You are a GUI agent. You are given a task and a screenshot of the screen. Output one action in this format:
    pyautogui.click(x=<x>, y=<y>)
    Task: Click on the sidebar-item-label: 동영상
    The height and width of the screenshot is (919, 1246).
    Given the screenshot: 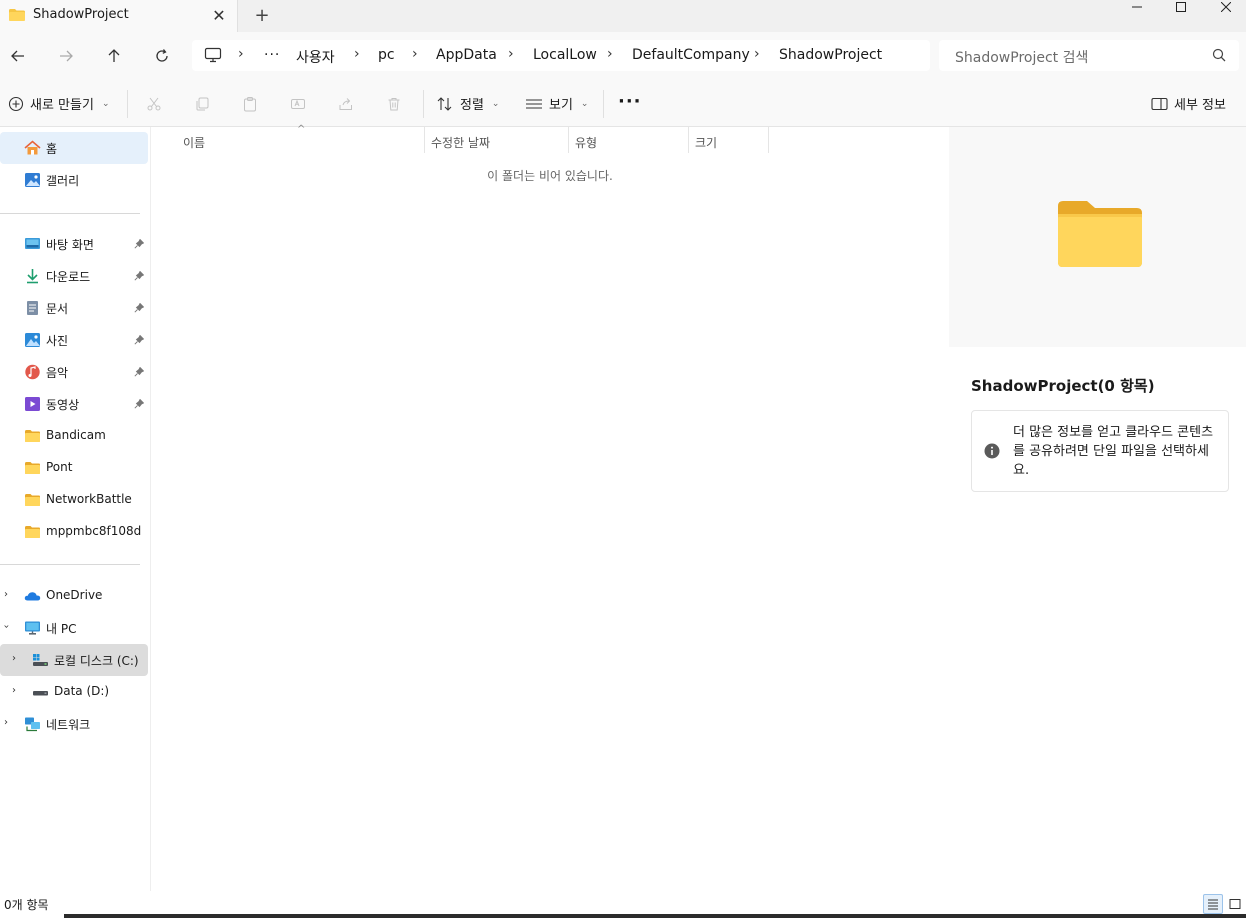 What is the action you would take?
    pyautogui.click(x=63, y=405)
    